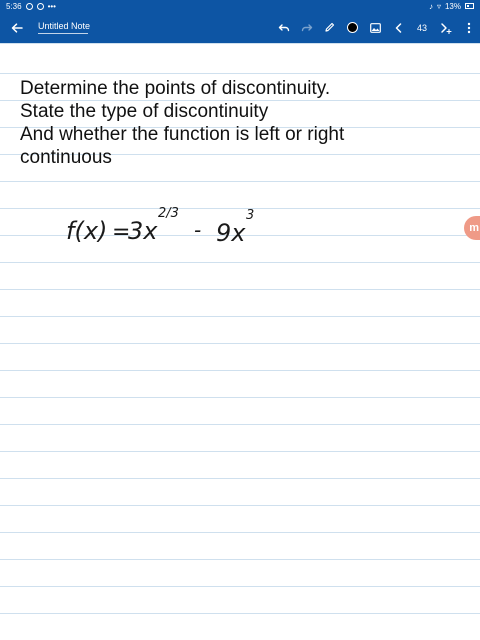  What do you see at coordinates (240, 6) in the screenshot?
I see `status-bar: 5:36 ••• ♪ ▿ 13%` at bounding box center [240, 6].